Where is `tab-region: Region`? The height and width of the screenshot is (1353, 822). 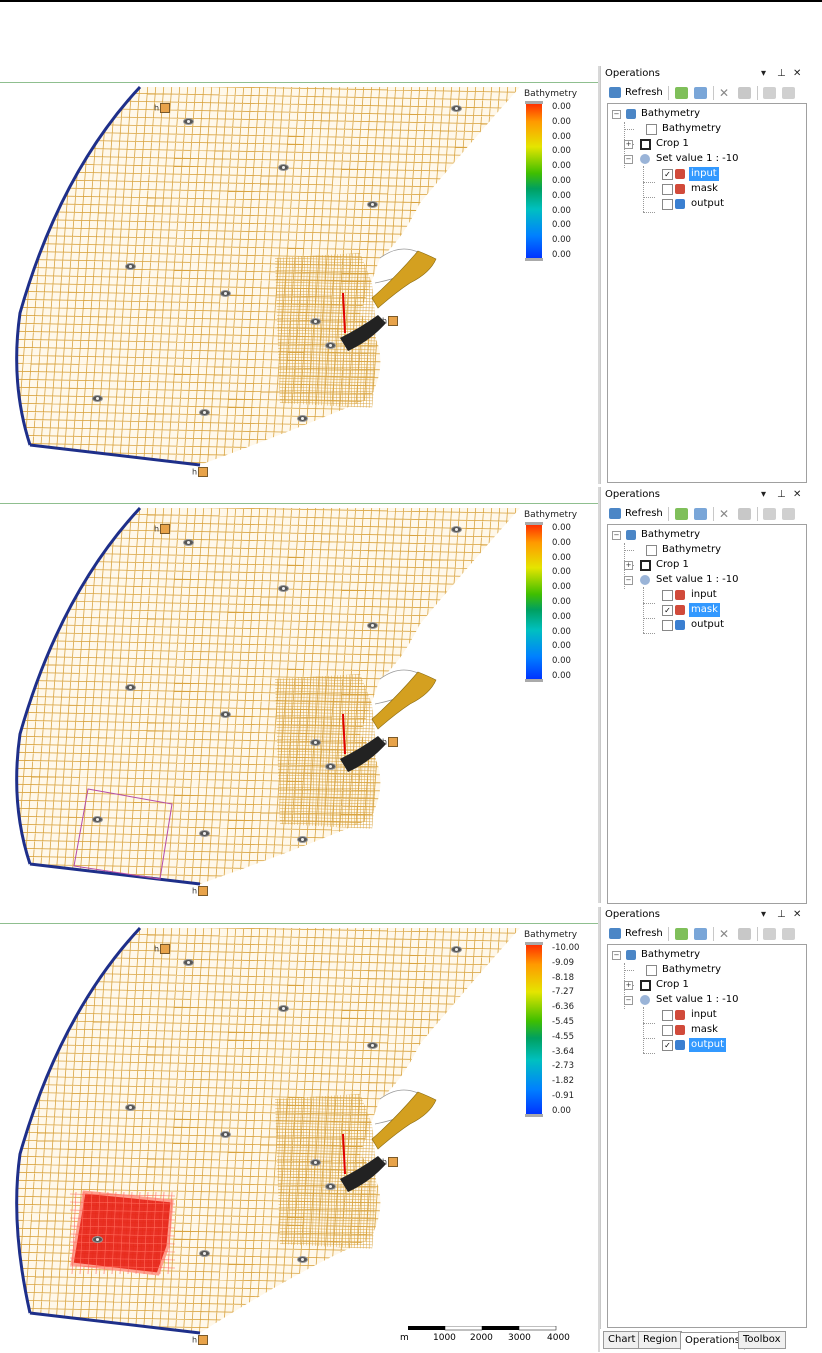
tab-region: Region is located at coordinates (660, 1340).